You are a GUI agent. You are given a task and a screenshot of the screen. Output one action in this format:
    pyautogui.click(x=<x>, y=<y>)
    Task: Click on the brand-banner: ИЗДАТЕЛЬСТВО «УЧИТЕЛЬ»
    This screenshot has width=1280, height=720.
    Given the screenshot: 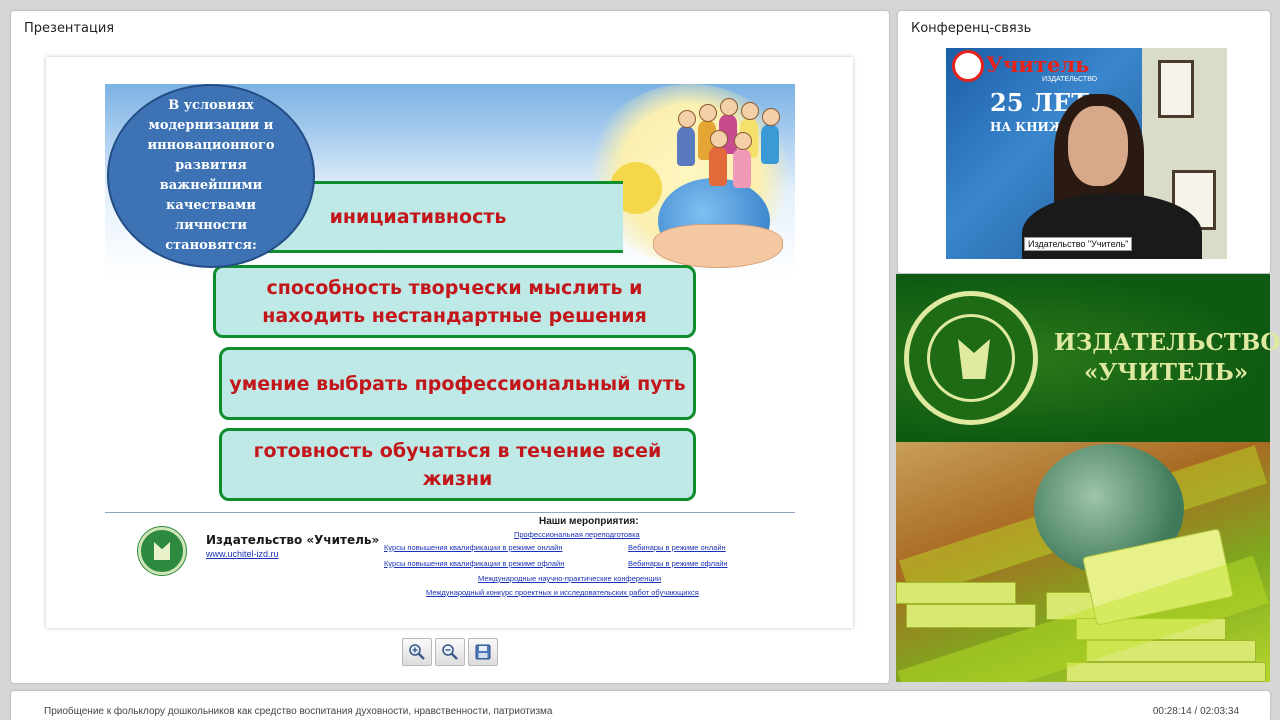 What is the action you would take?
    pyautogui.click(x=1088, y=358)
    